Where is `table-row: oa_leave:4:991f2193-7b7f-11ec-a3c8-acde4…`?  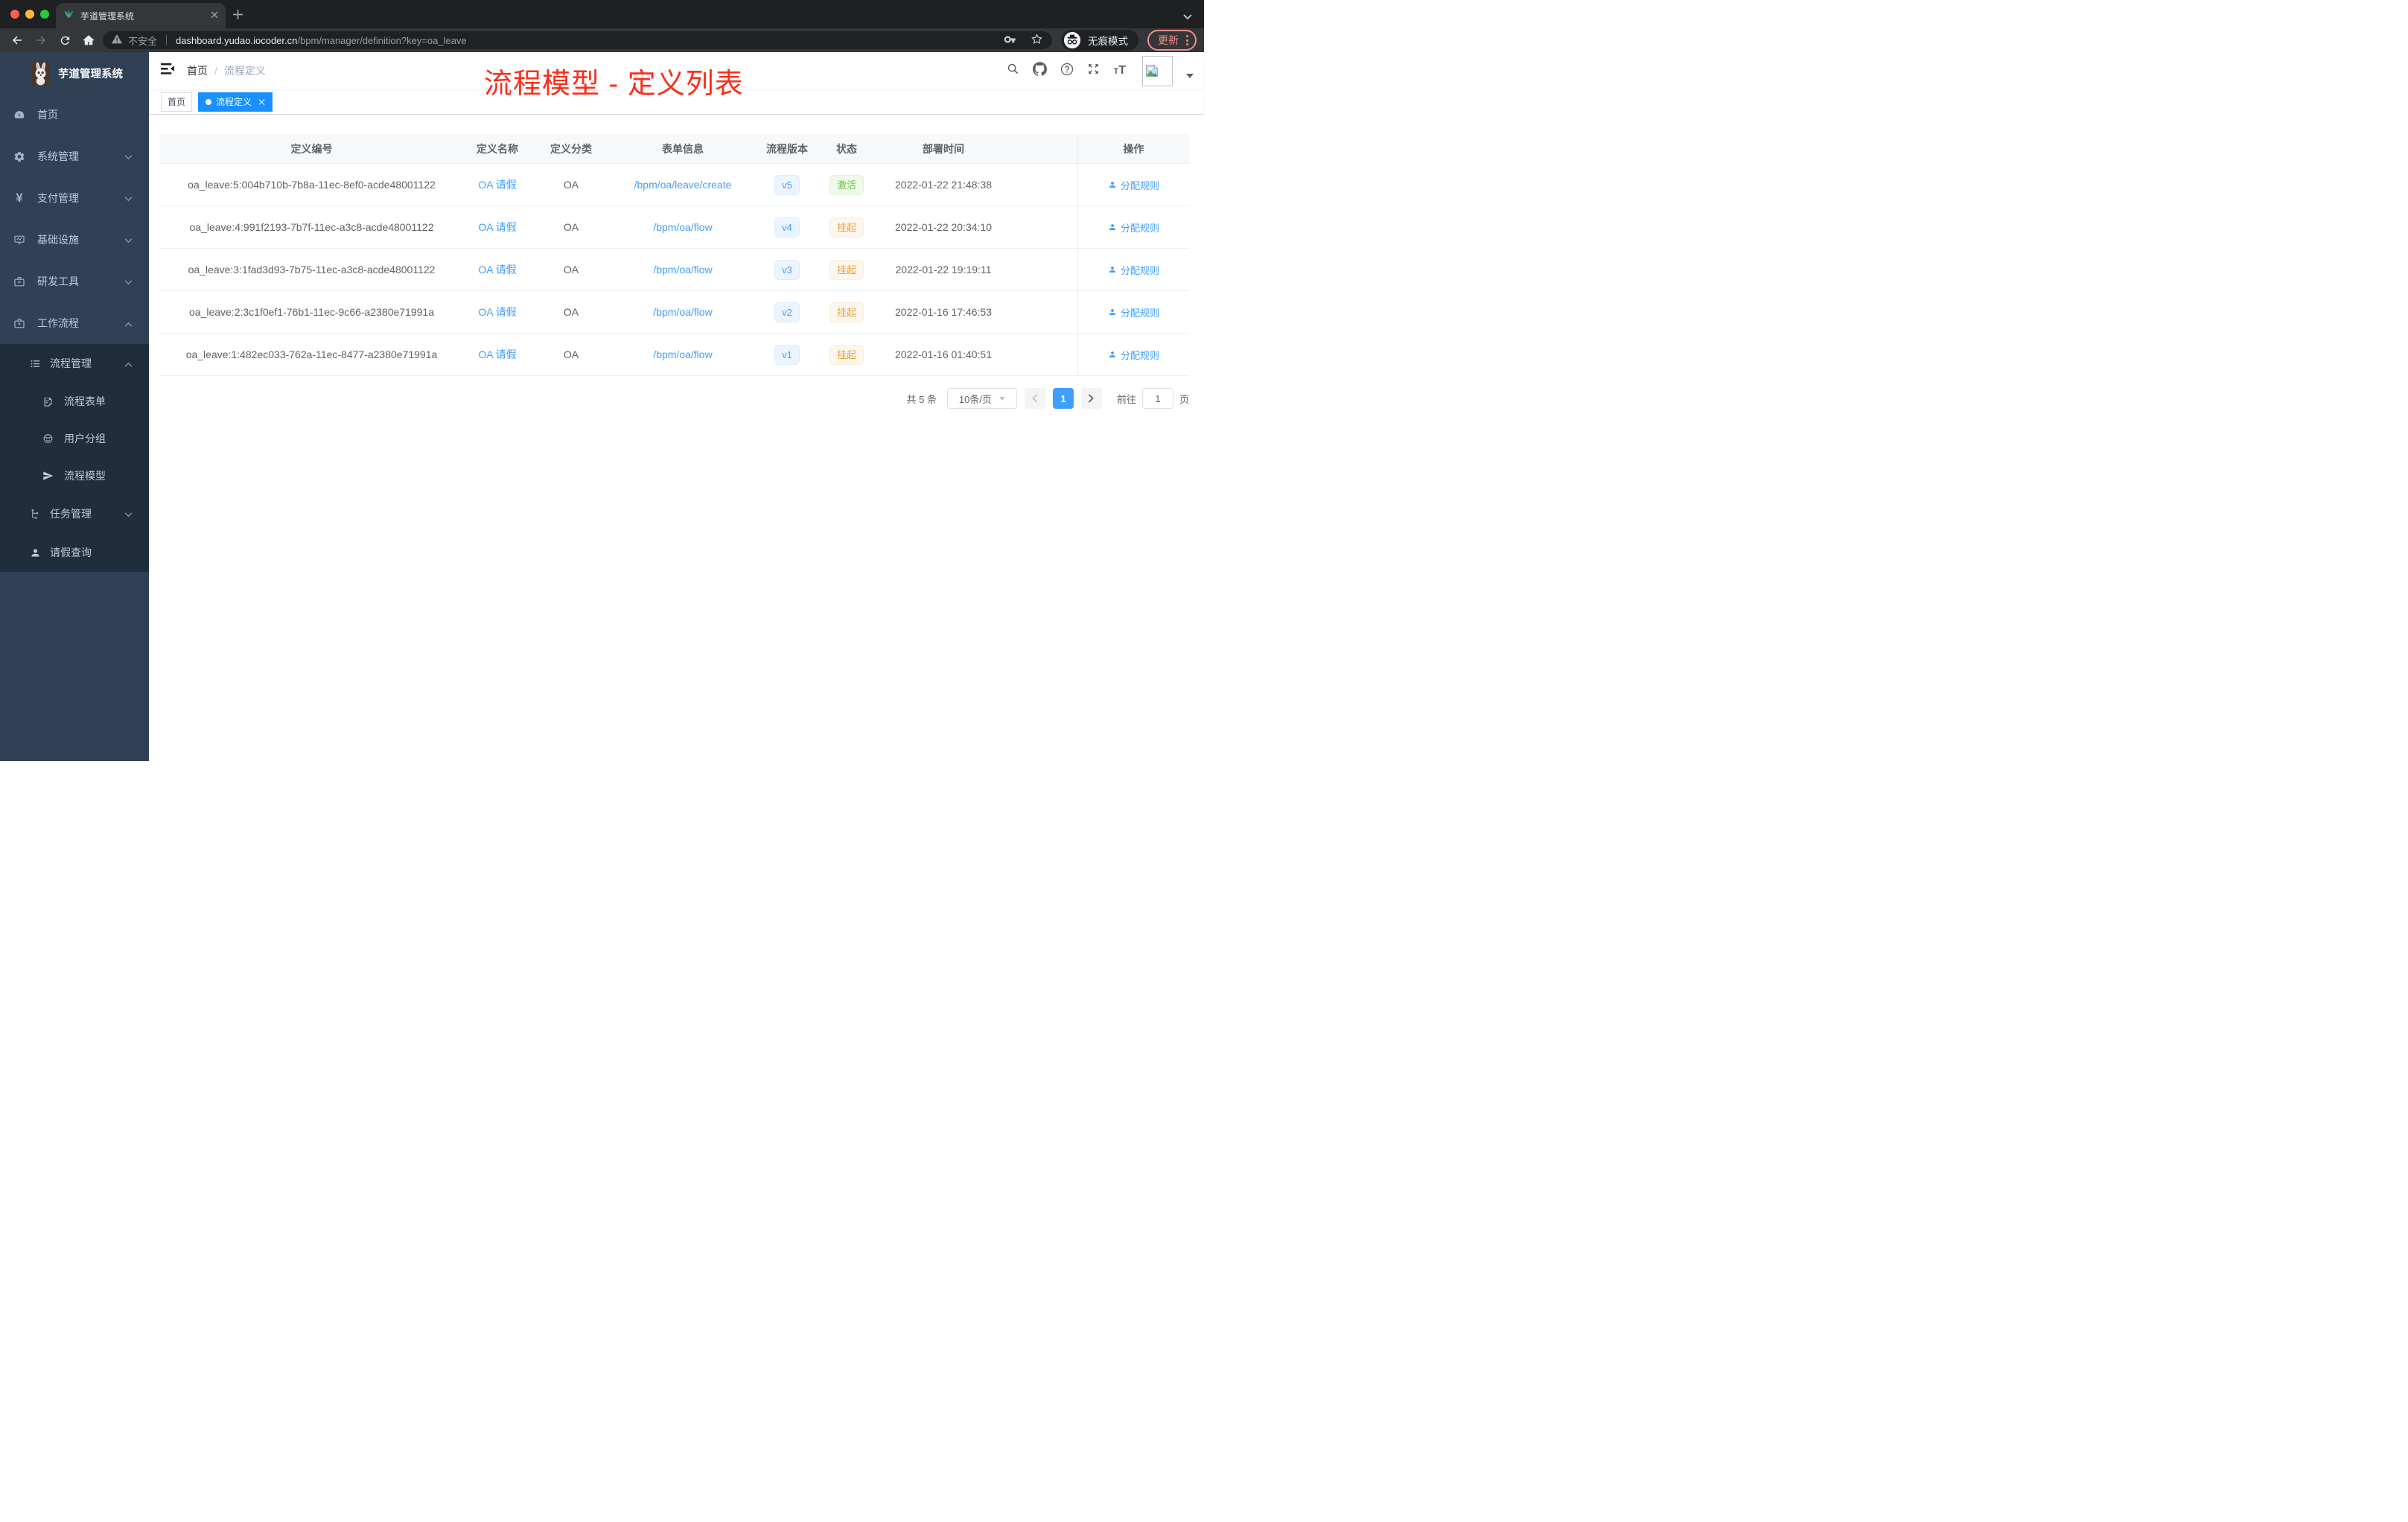 table-row: oa_leave:4:991f2193-7b7f-11ec-a3c8-acde4… is located at coordinates (674, 227).